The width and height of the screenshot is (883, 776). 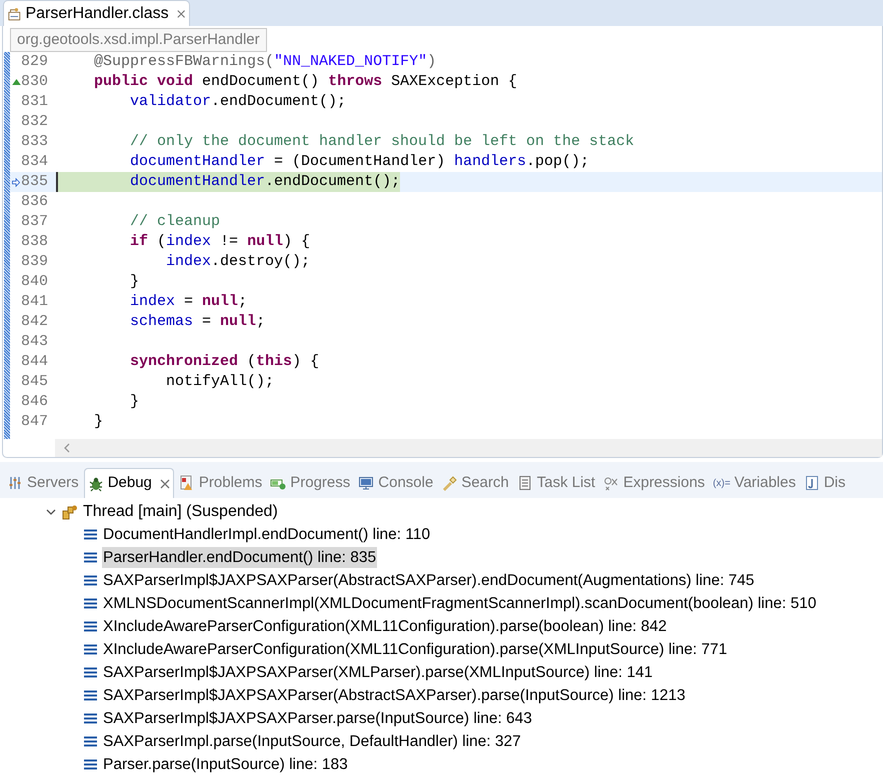 What do you see at coordinates (35, 202) in the screenshot?
I see `line-number: 836` at bounding box center [35, 202].